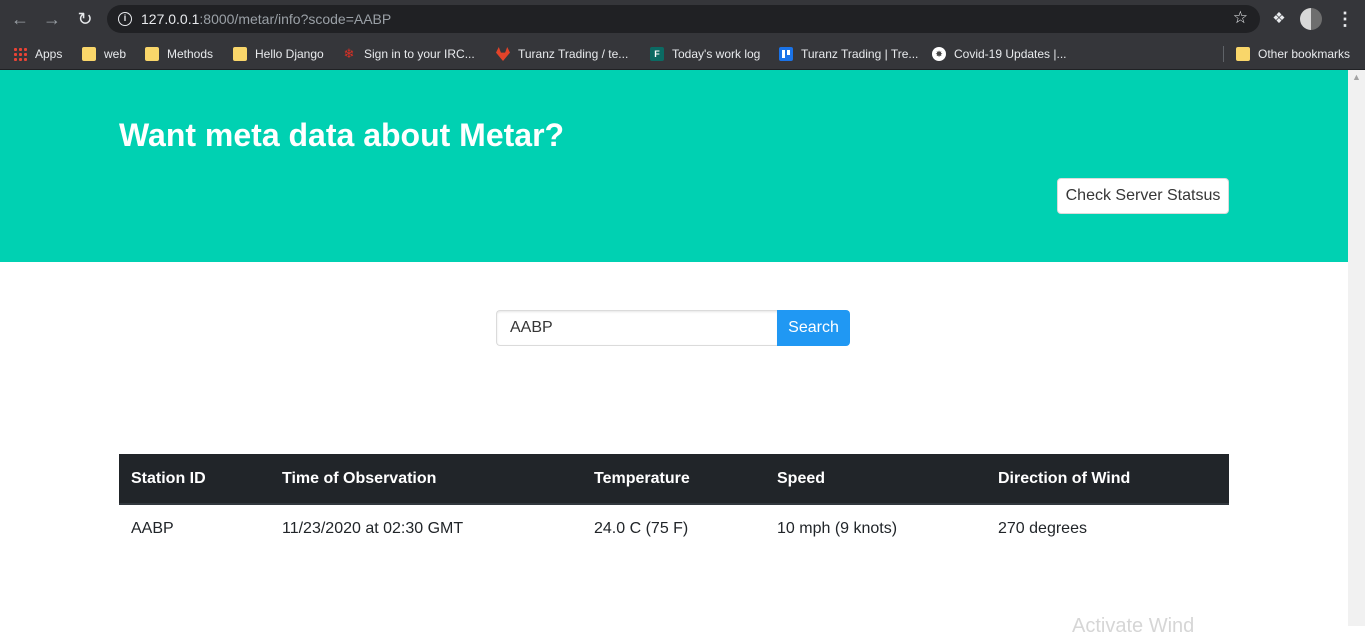  What do you see at coordinates (1042, 528) in the screenshot?
I see `cell-direction-of-wind: 270 degrees` at bounding box center [1042, 528].